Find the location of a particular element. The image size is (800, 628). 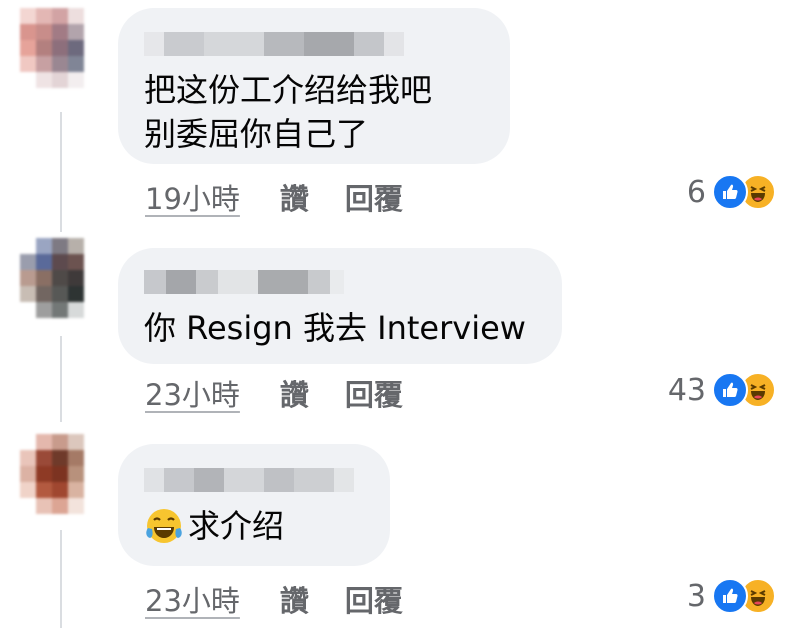

comment-bubble: 把这份工介绍给我吧 别委屈你自己了 is located at coordinates (314, 86).